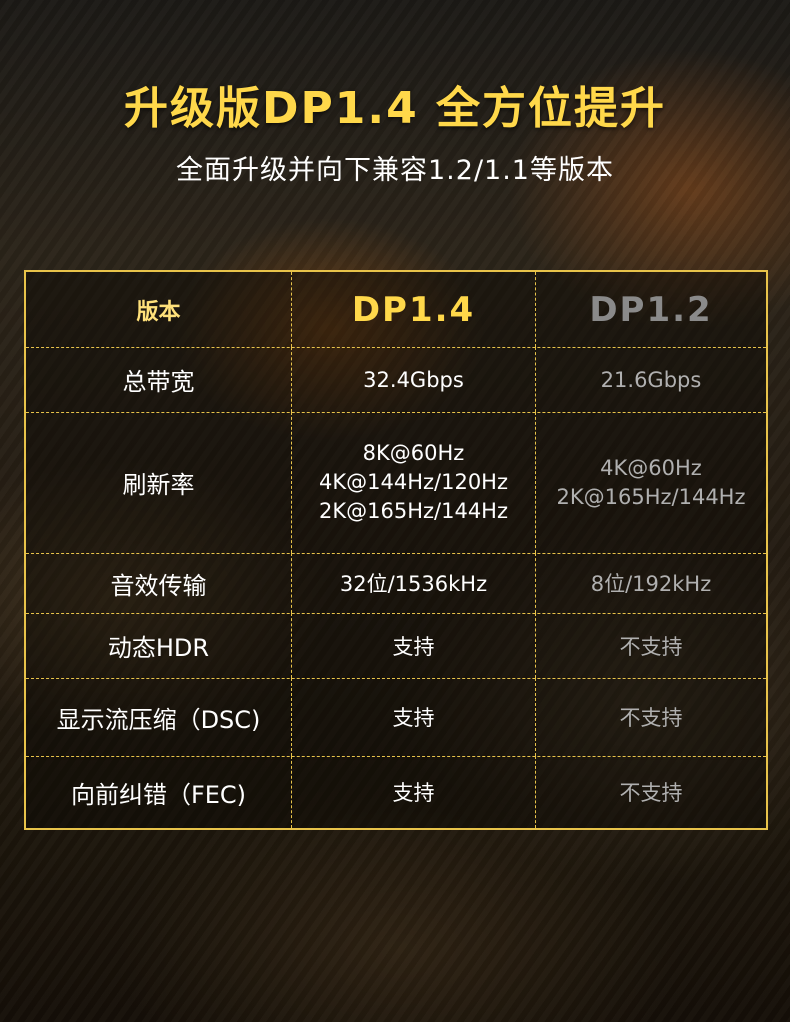 The image size is (790, 1022). Describe the element at coordinates (414, 792) in the screenshot. I see `dp14-fec: 支持` at that location.